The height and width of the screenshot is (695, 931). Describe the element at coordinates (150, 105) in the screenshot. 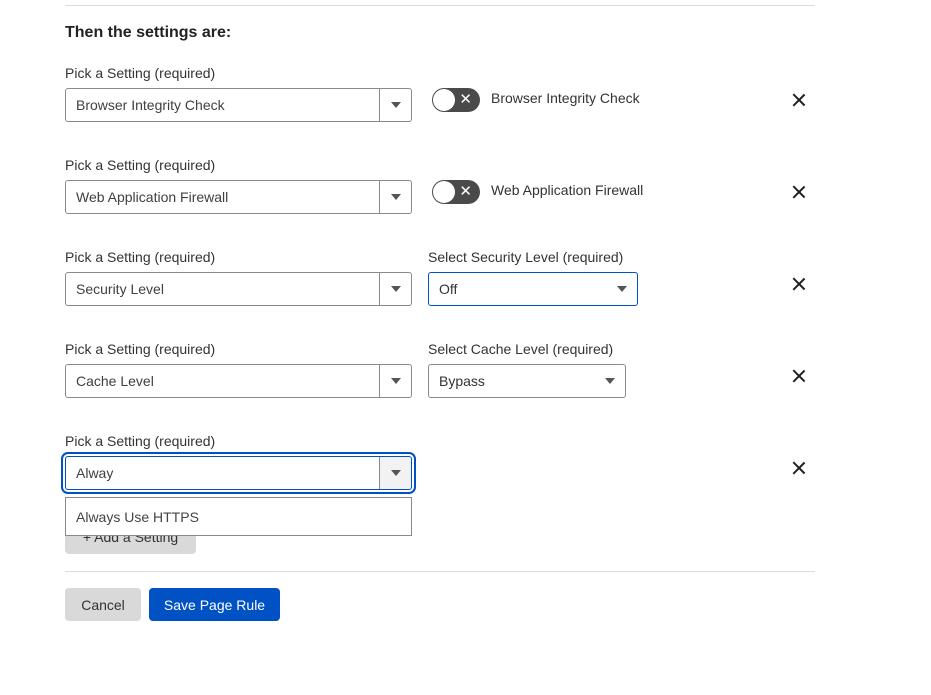

I see `combobox-value: Browser Integrity Check` at that location.